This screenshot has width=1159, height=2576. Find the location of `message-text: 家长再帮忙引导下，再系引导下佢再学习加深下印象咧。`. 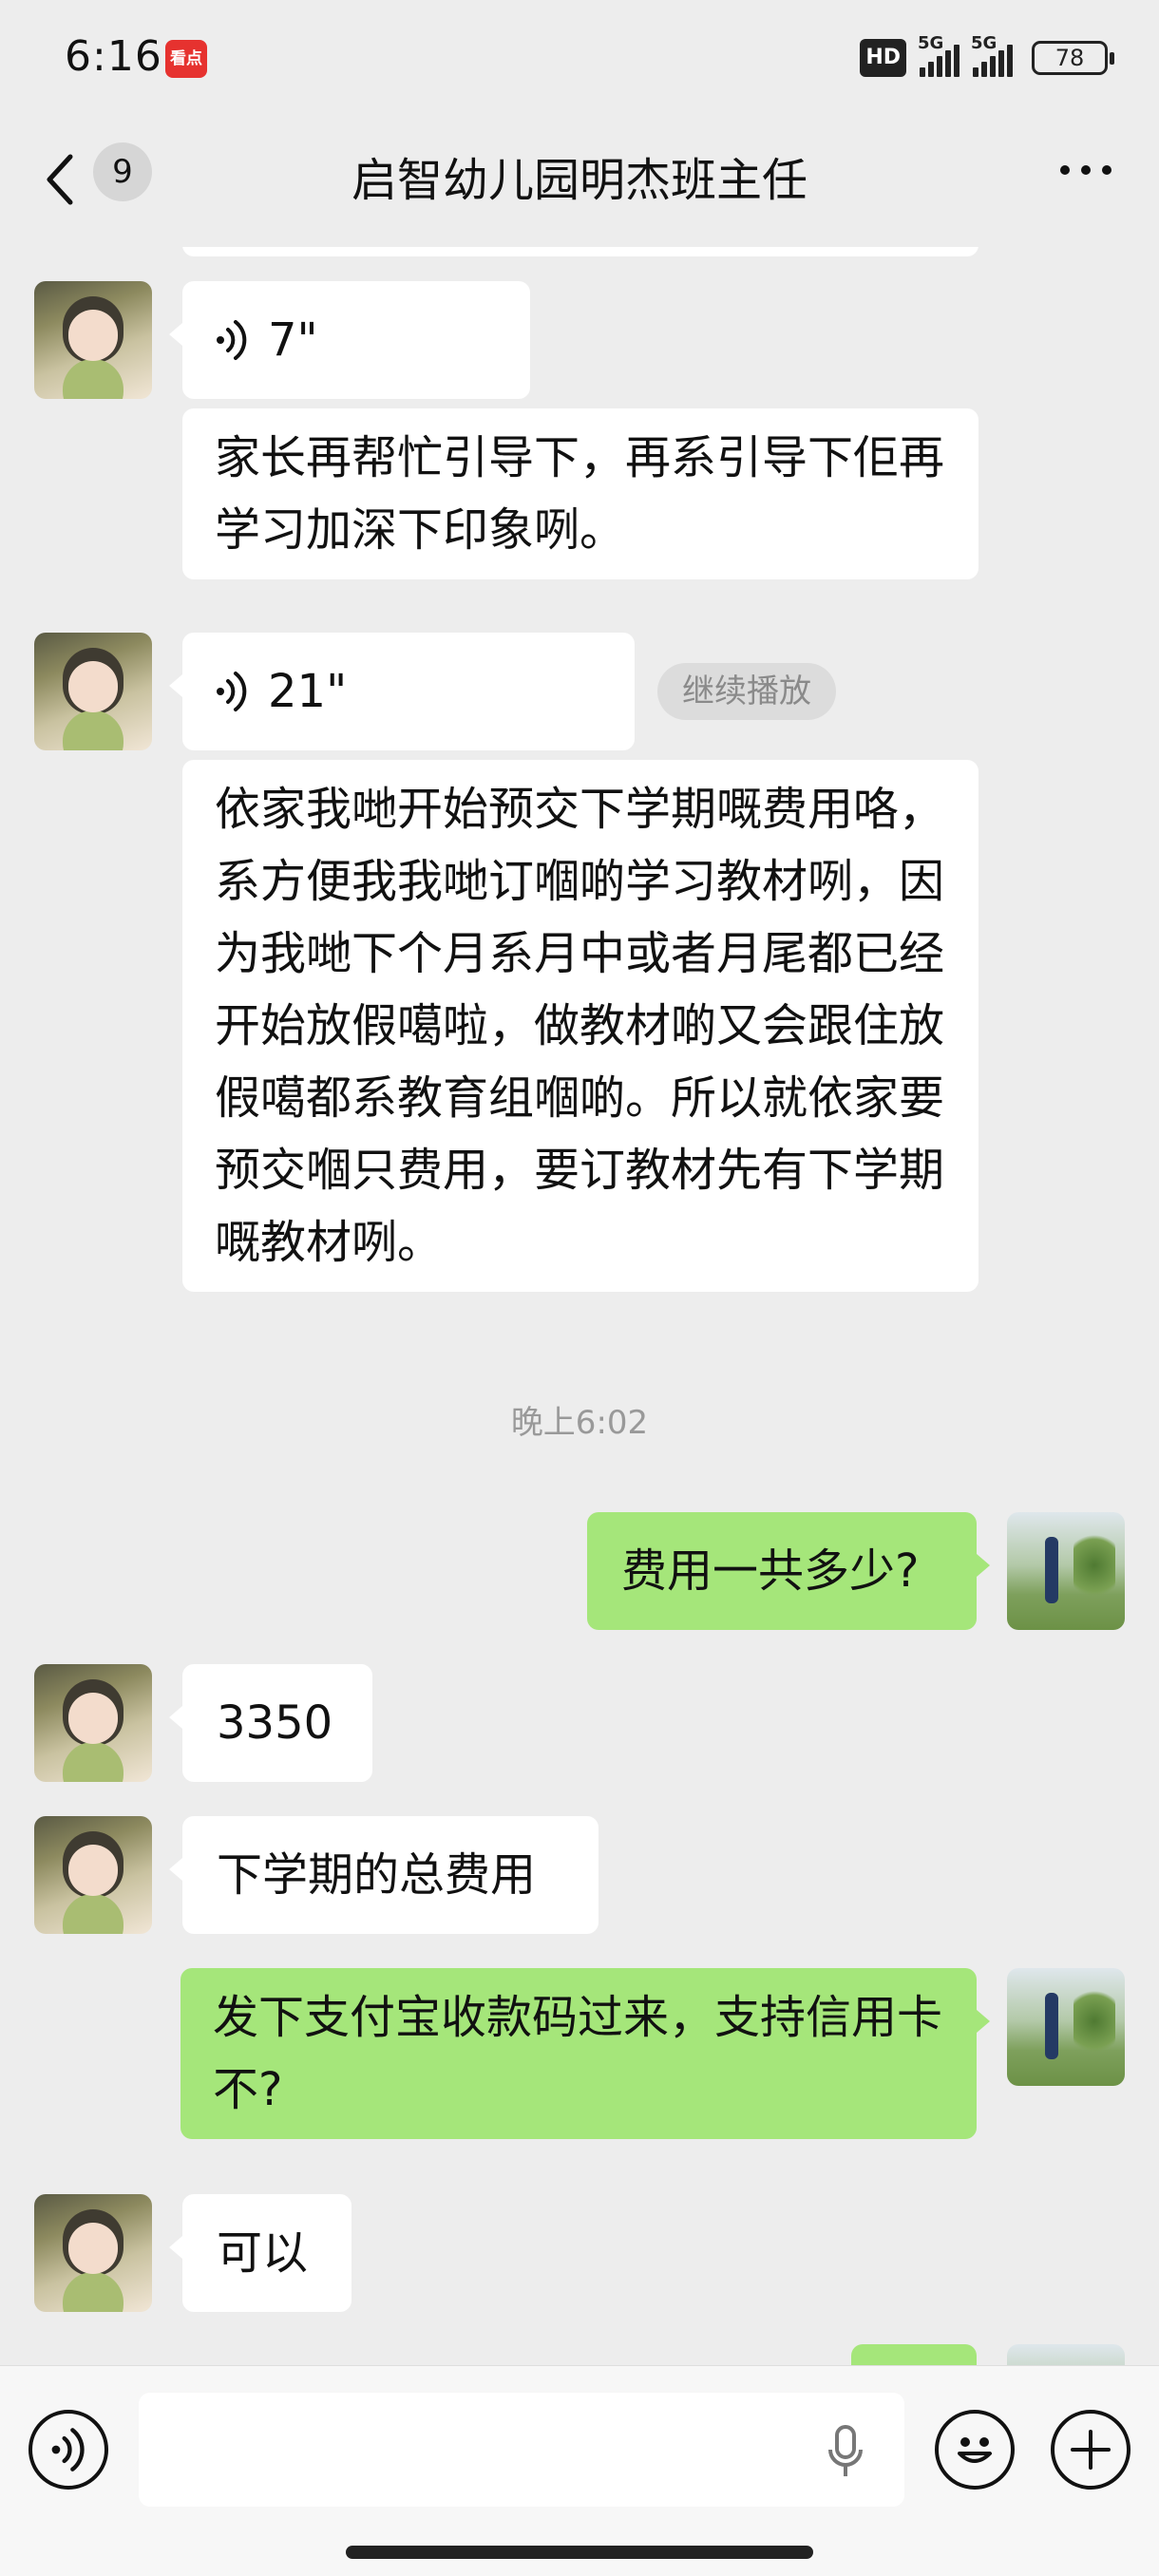

message-text: 家长再帮忙引导下，再系引导下佢再学习加深下印象咧。 is located at coordinates (580, 494).